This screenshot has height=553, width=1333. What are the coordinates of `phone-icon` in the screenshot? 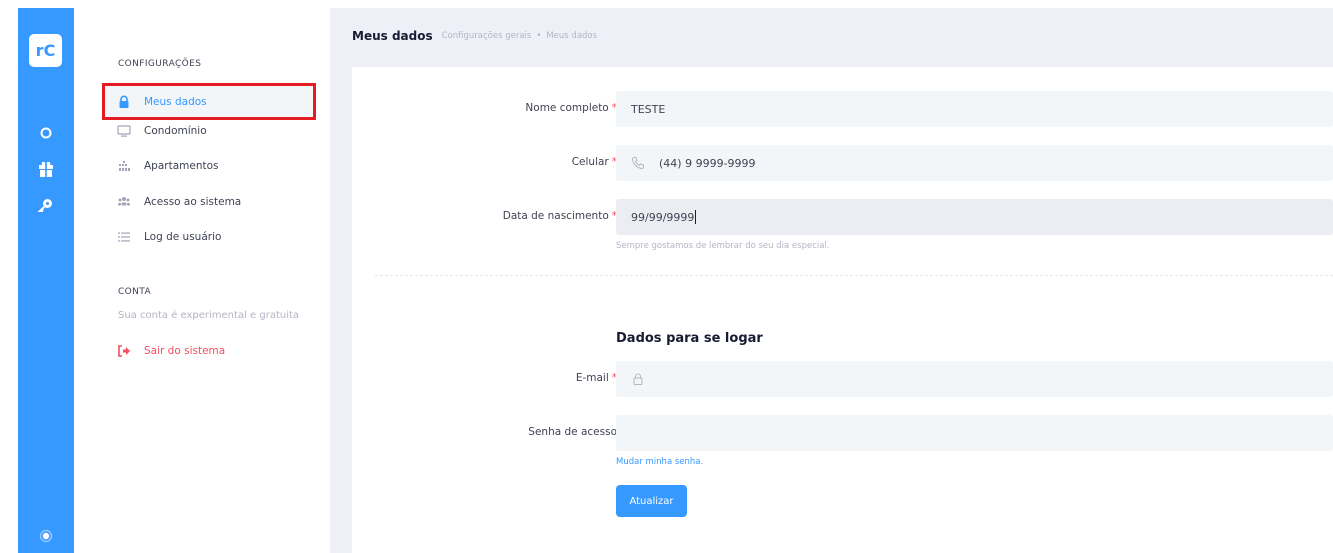 It's located at (638, 163).